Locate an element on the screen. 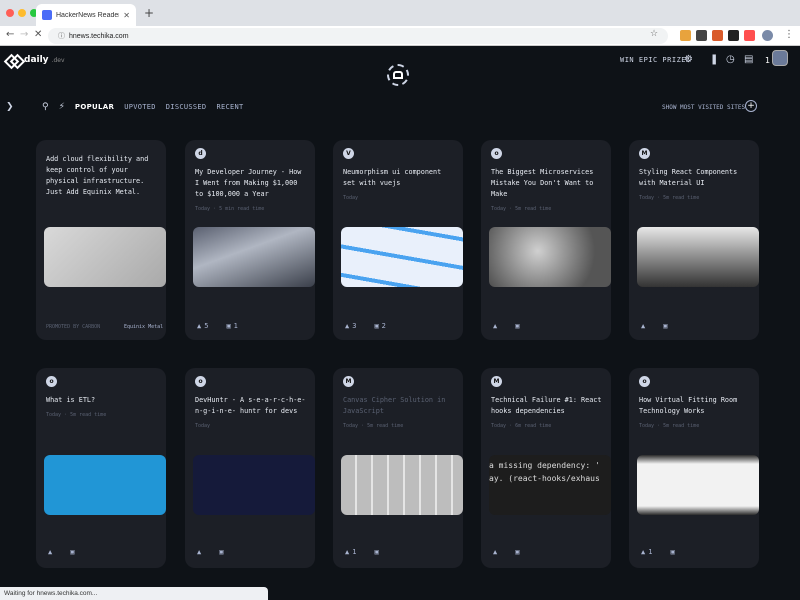  sidebar-toggle-icon: ❯ is located at coordinates (10, 107).